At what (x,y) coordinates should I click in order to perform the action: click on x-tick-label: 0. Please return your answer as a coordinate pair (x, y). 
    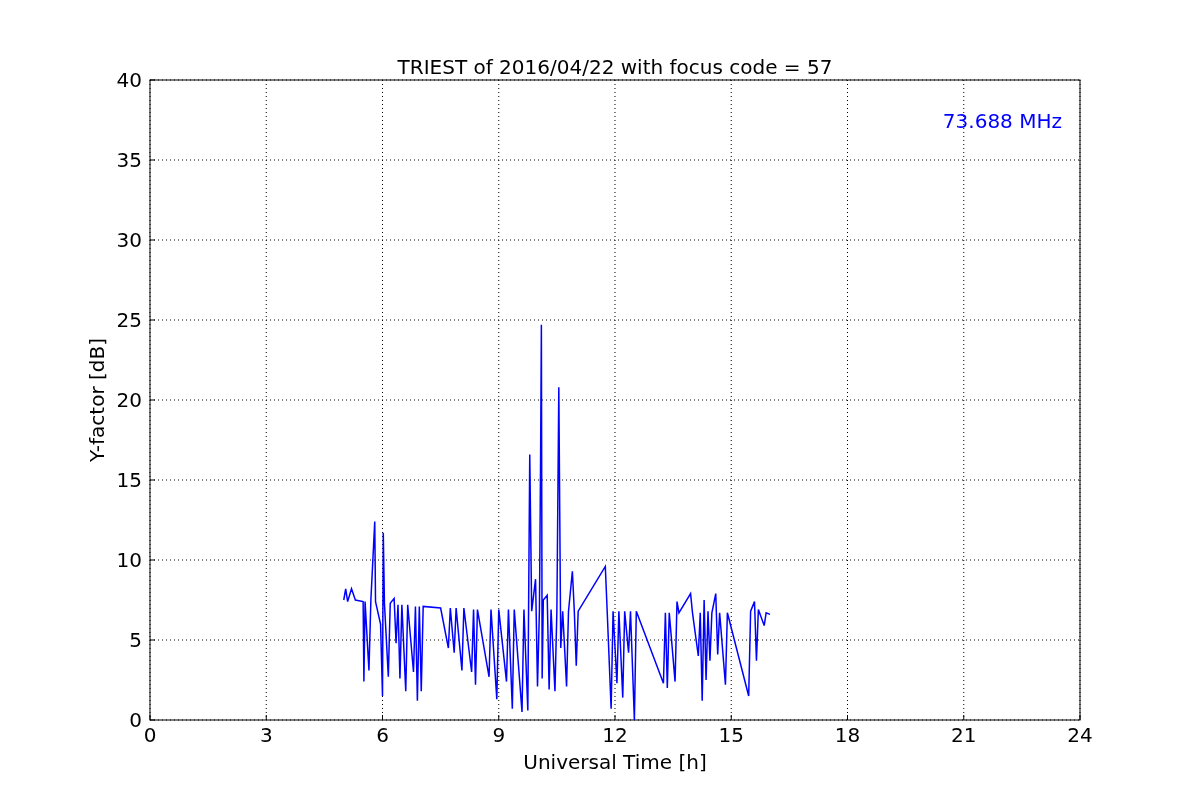
    Looking at the image, I should click on (150, 735).